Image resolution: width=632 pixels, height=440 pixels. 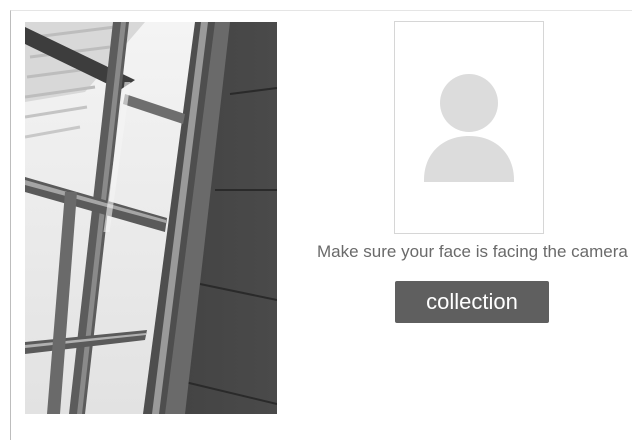 I want to click on user-silhouette-icon, so click(x=469, y=128).